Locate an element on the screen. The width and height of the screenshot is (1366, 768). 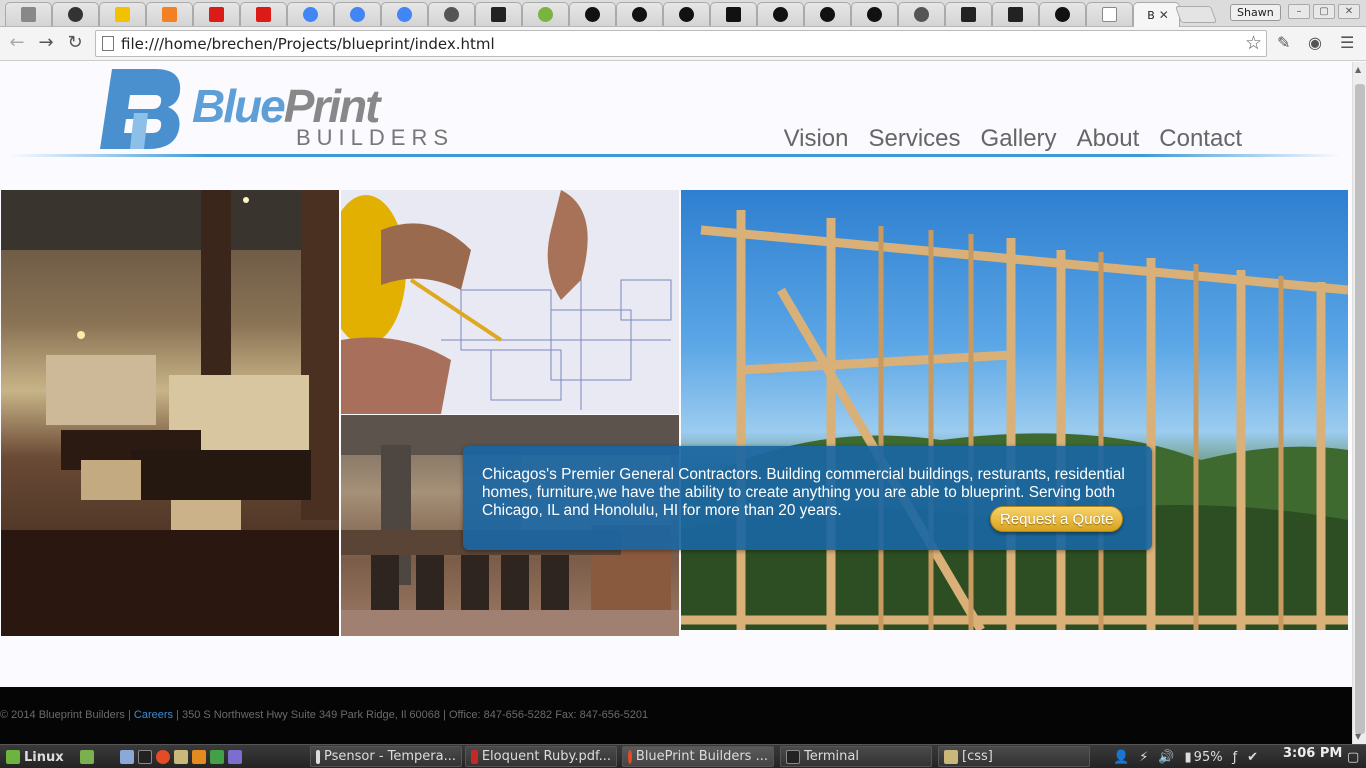
scrollbar-thumb is located at coordinates (1360, 409).